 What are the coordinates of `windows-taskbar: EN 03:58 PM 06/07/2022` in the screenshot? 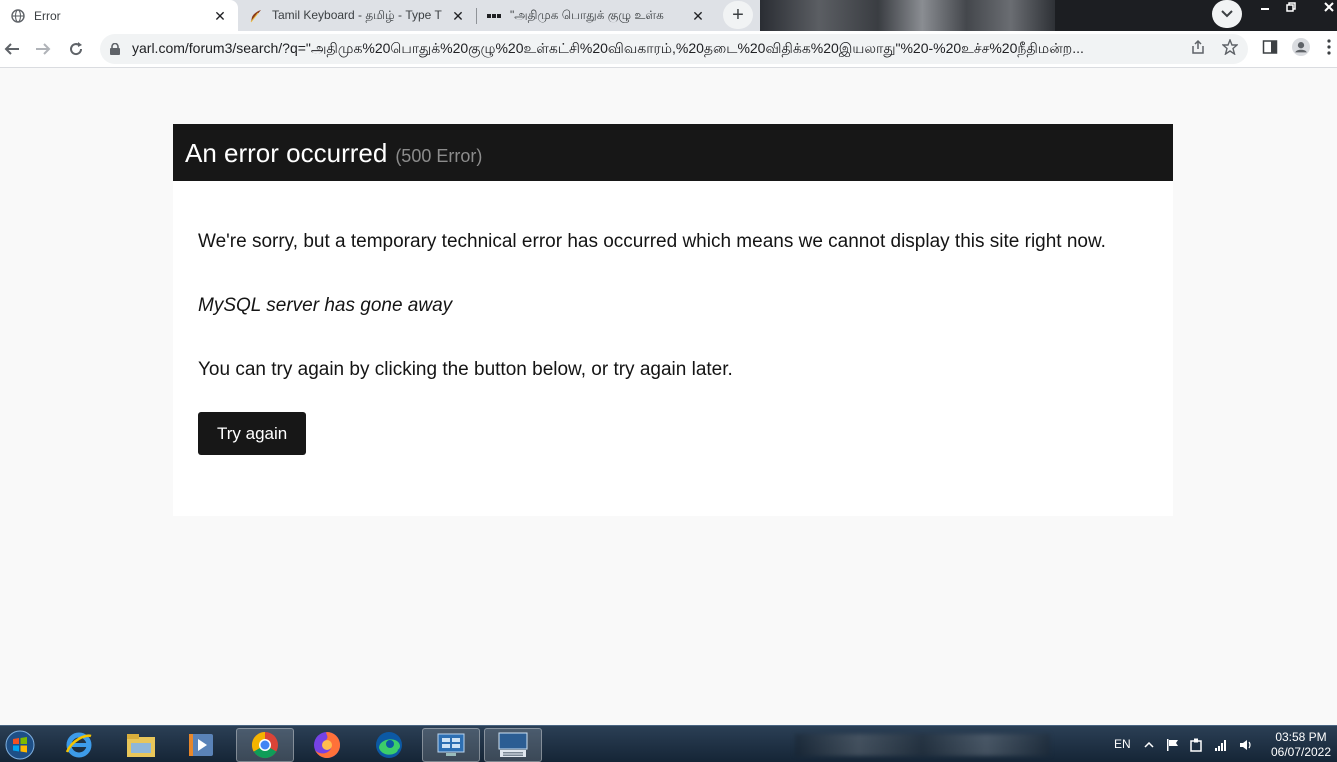 It's located at (668, 743).